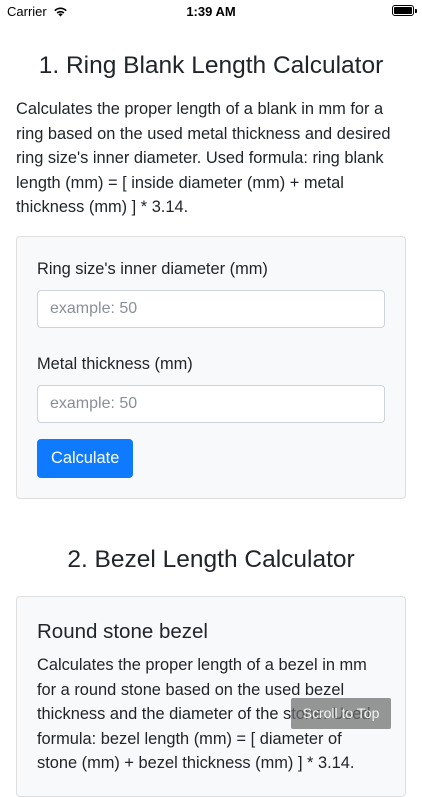 The image size is (422, 797). I want to click on inner-diameter-label: Ring size's inner diameter (mm), so click(152, 268).